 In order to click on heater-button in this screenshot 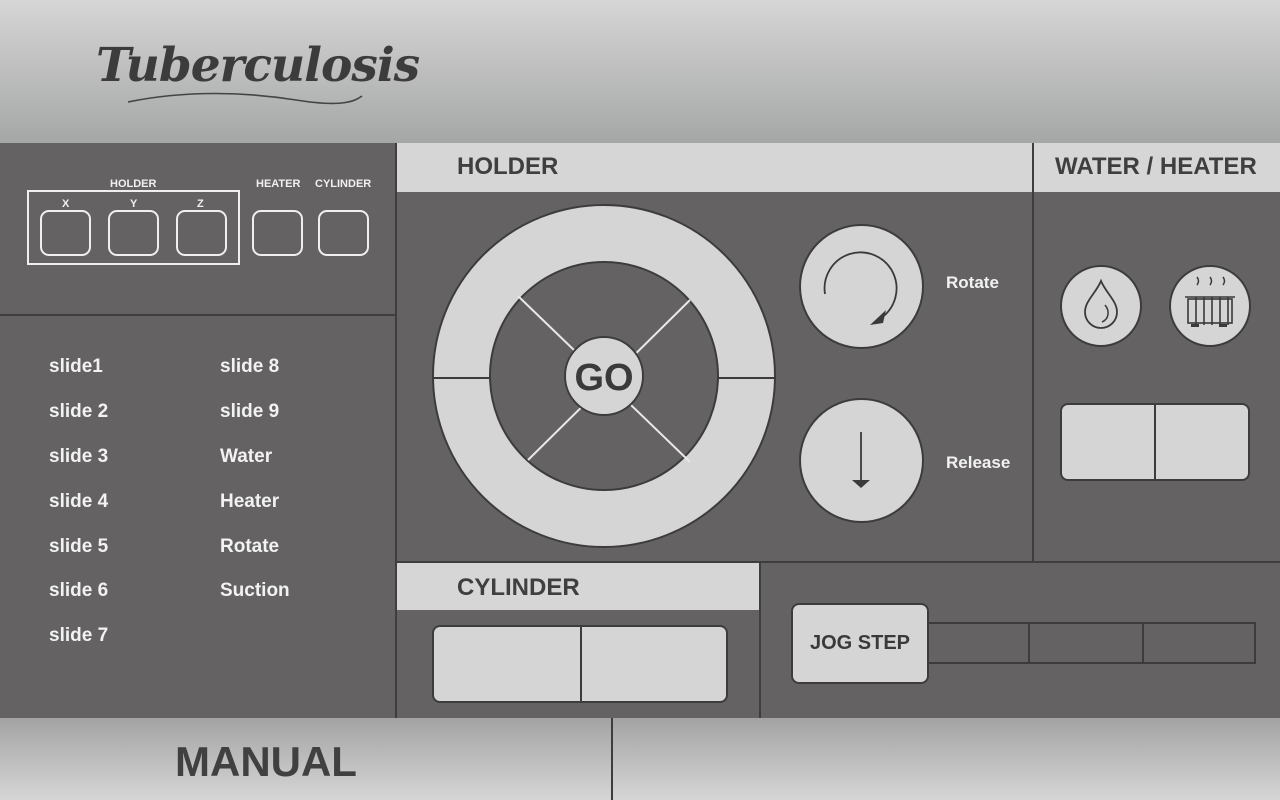, I will do `click(1210, 306)`.